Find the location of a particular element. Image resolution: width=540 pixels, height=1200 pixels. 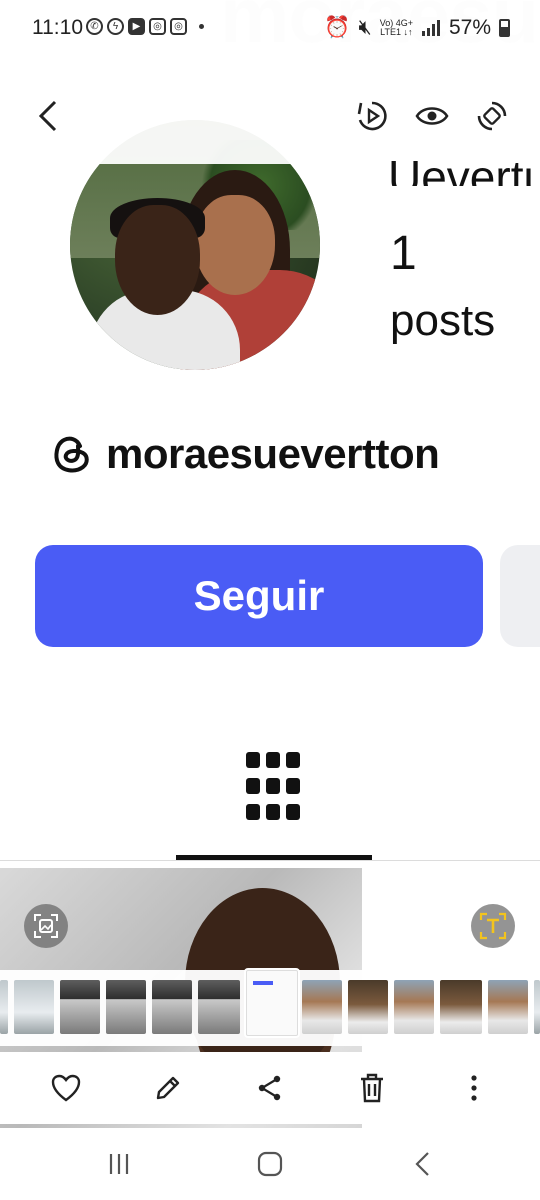

alarm-icon: ⏰ is located at coordinates (337, 27).